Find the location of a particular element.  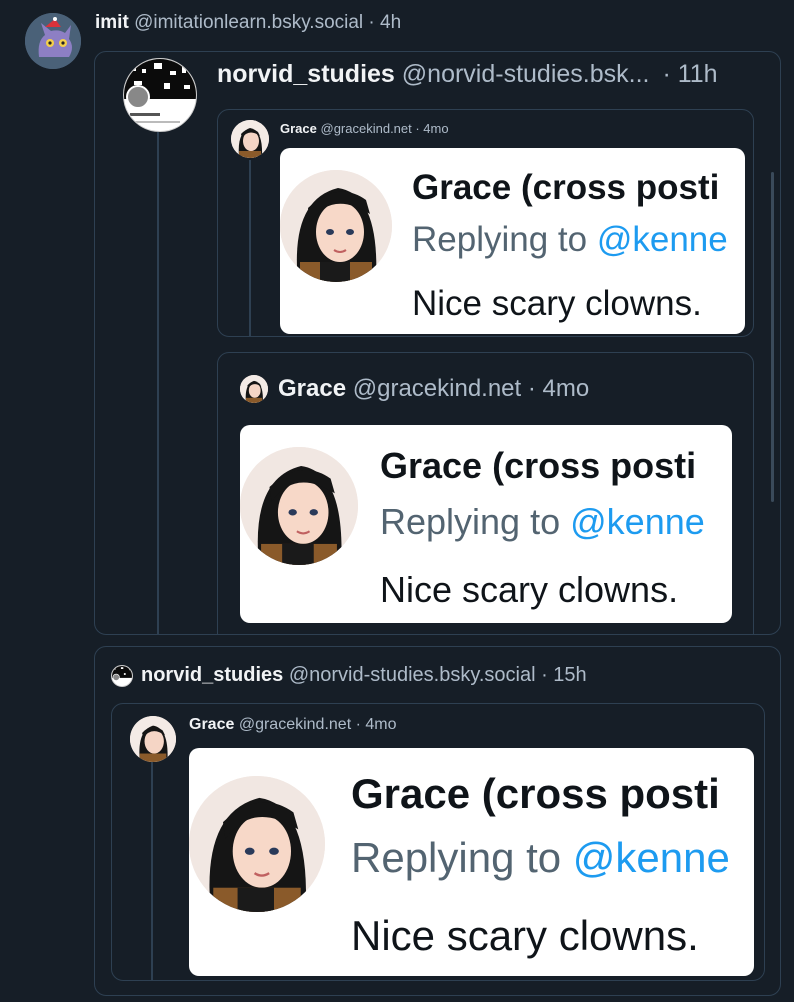

quote2-handle: @norvid-studies.bsky.social is located at coordinates (412, 675).